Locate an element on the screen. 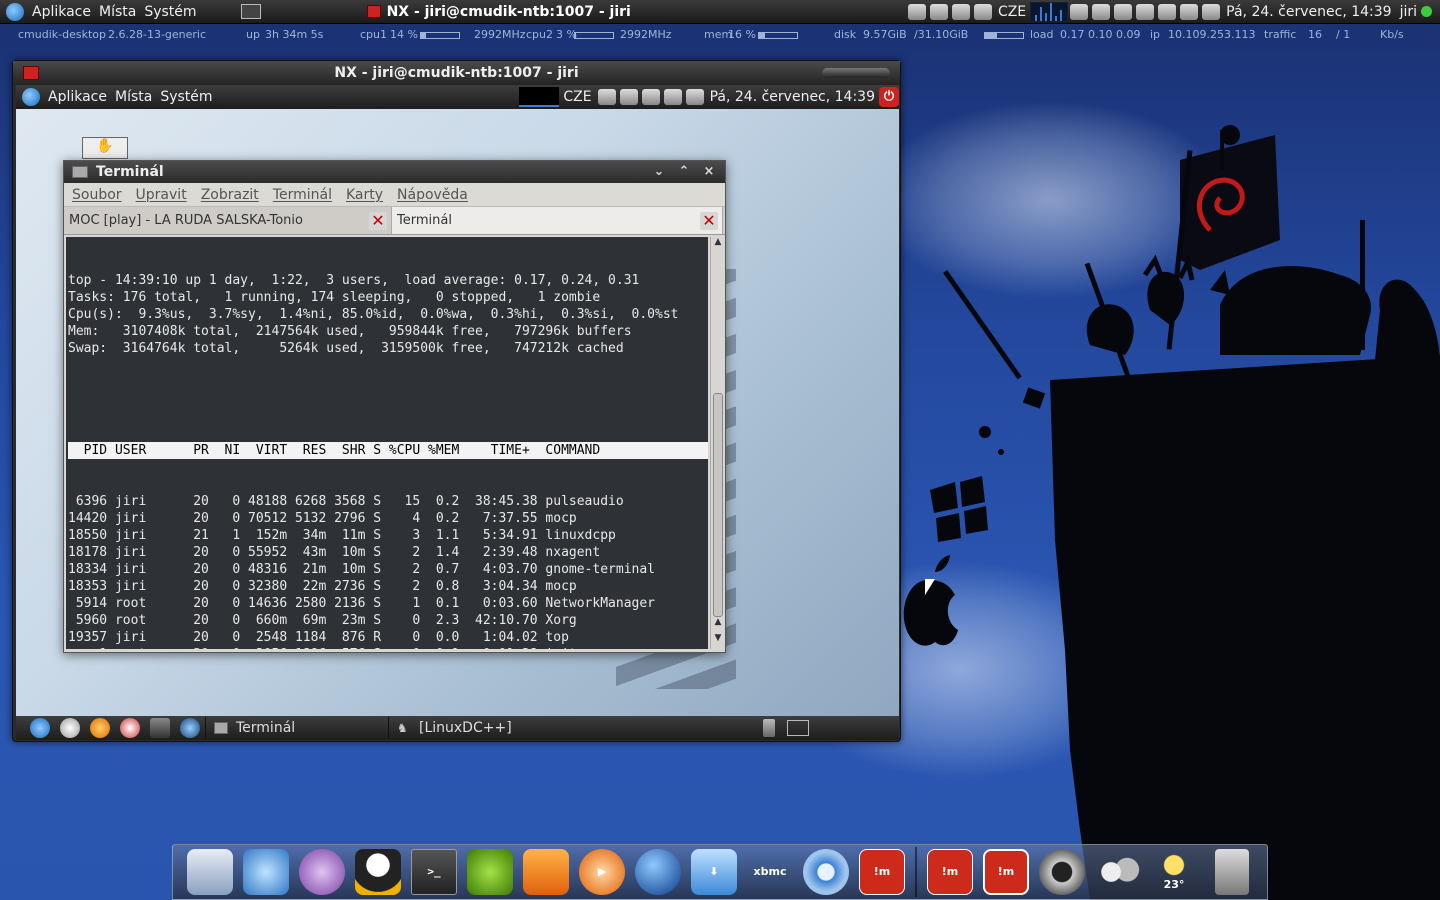 This screenshot has height=900, width=1440. terminal-titlebar: Terminál ⌄ ⌃ × is located at coordinates (394, 172).